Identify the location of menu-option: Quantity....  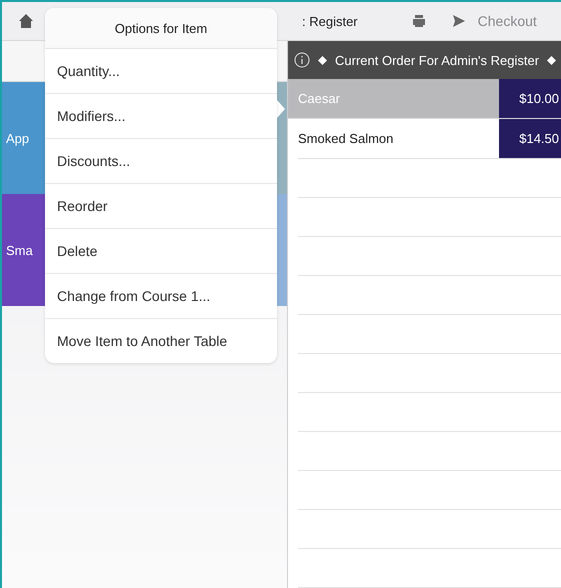
(161, 71).